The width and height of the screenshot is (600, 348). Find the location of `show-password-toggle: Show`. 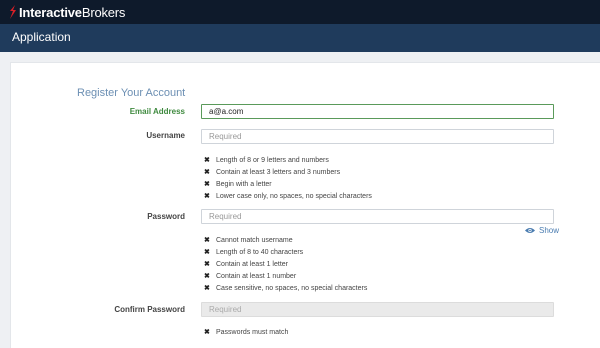

show-password-toggle: Show is located at coordinates (542, 230).